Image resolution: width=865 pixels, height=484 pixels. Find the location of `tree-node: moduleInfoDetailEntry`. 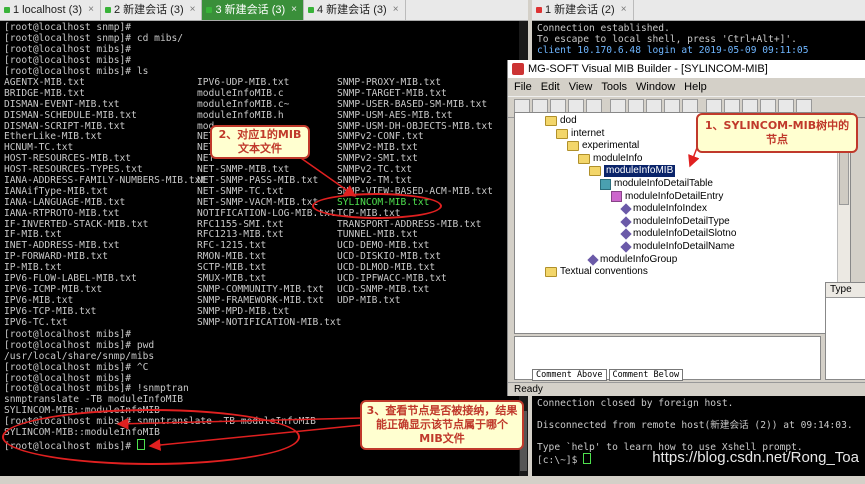

tree-node: moduleInfoDetailEntry is located at coordinates (667, 197).